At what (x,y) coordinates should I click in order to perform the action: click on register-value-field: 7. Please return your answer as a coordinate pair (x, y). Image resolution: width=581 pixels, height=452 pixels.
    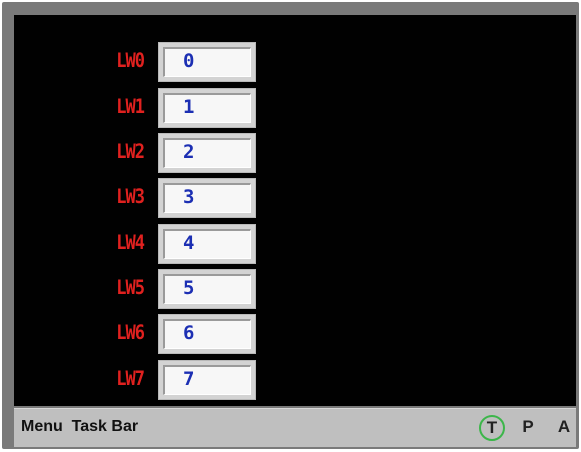
    Looking at the image, I should click on (207, 380).